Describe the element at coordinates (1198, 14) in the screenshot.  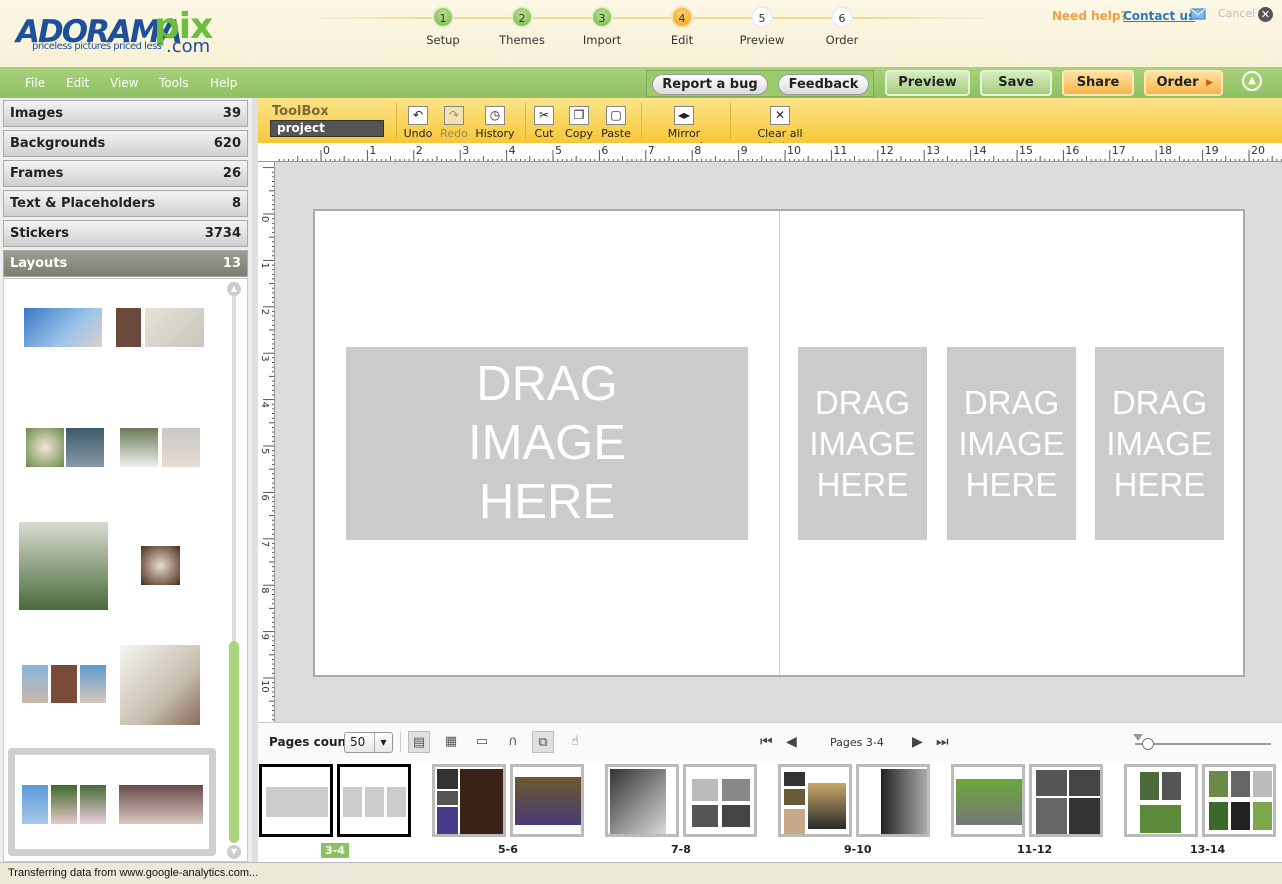
I see `mail-icon` at that location.